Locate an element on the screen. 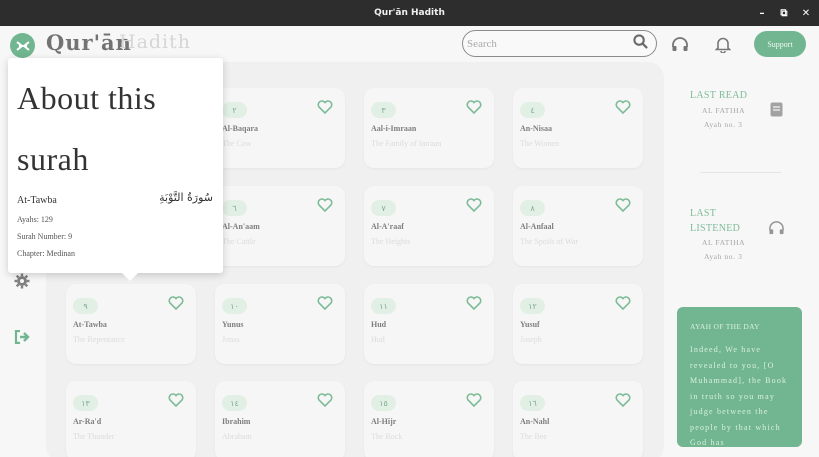 This screenshot has height=457, width=819. popover-surah-number: Surah Number: 9 is located at coordinates (45, 236).